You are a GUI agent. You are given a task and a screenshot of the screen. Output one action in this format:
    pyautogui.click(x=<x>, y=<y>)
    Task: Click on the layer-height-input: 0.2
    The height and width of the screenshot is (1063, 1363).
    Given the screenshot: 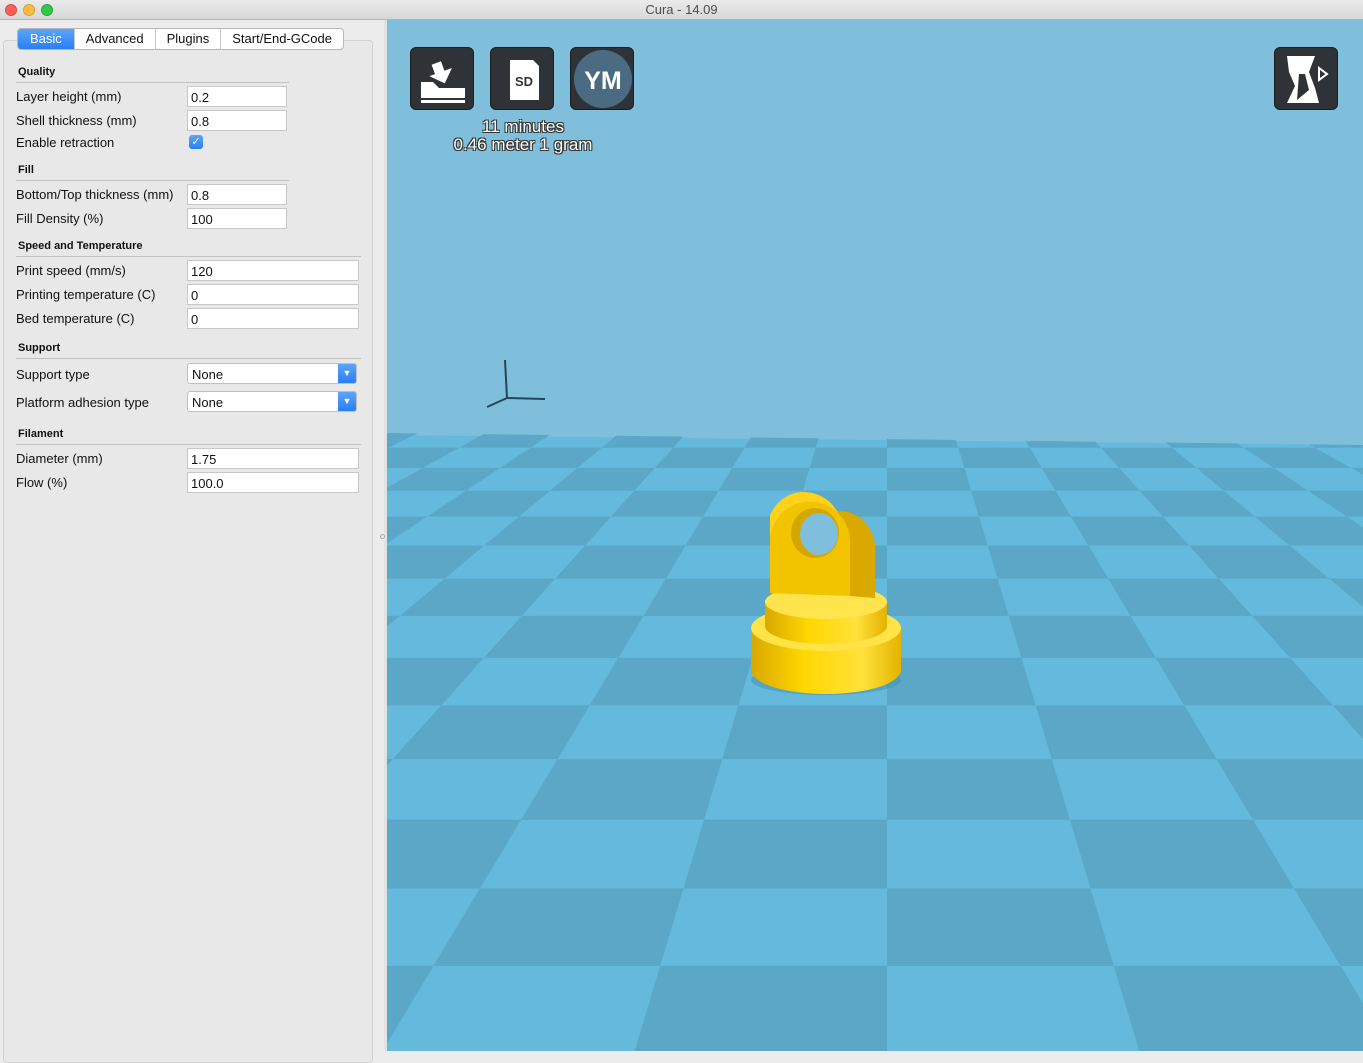 What is the action you would take?
    pyautogui.click(x=237, y=96)
    